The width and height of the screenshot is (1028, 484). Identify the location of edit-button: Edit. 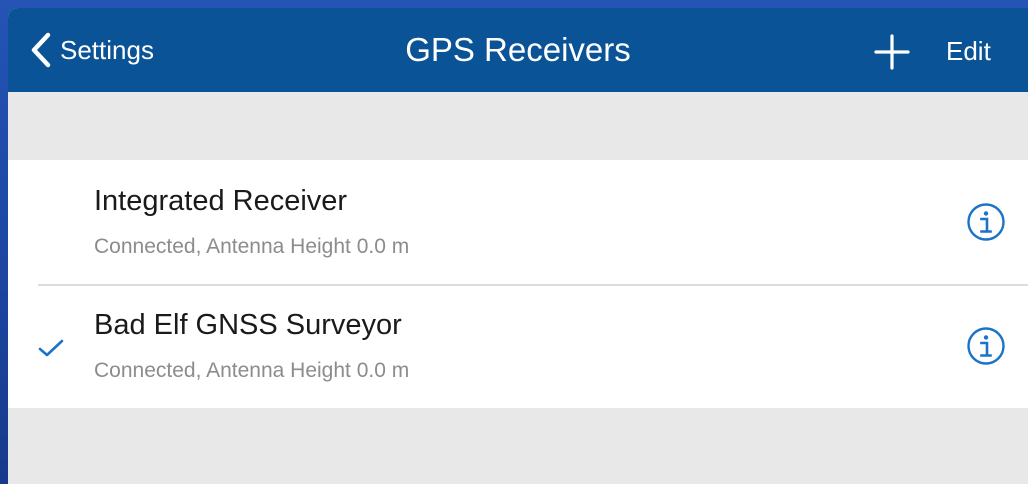
(968, 51).